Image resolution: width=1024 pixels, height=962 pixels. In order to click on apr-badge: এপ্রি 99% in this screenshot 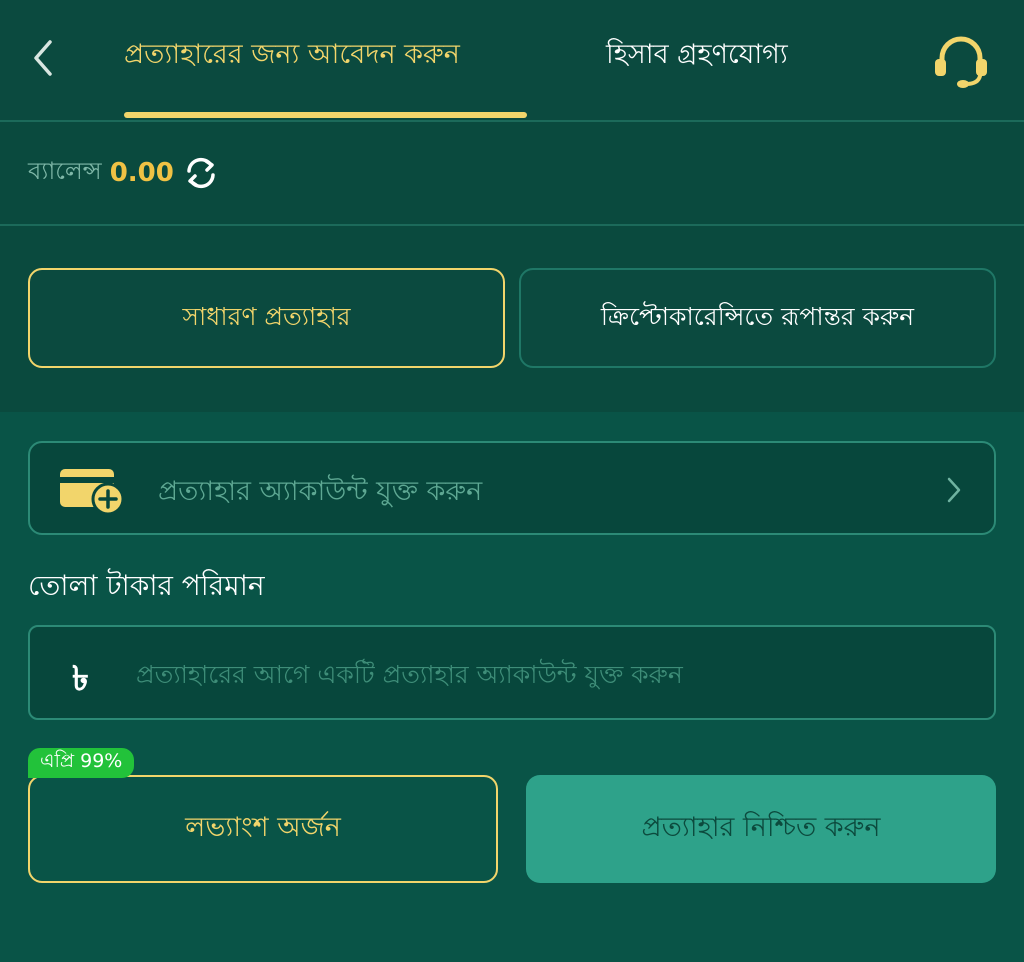, I will do `click(81, 763)`.